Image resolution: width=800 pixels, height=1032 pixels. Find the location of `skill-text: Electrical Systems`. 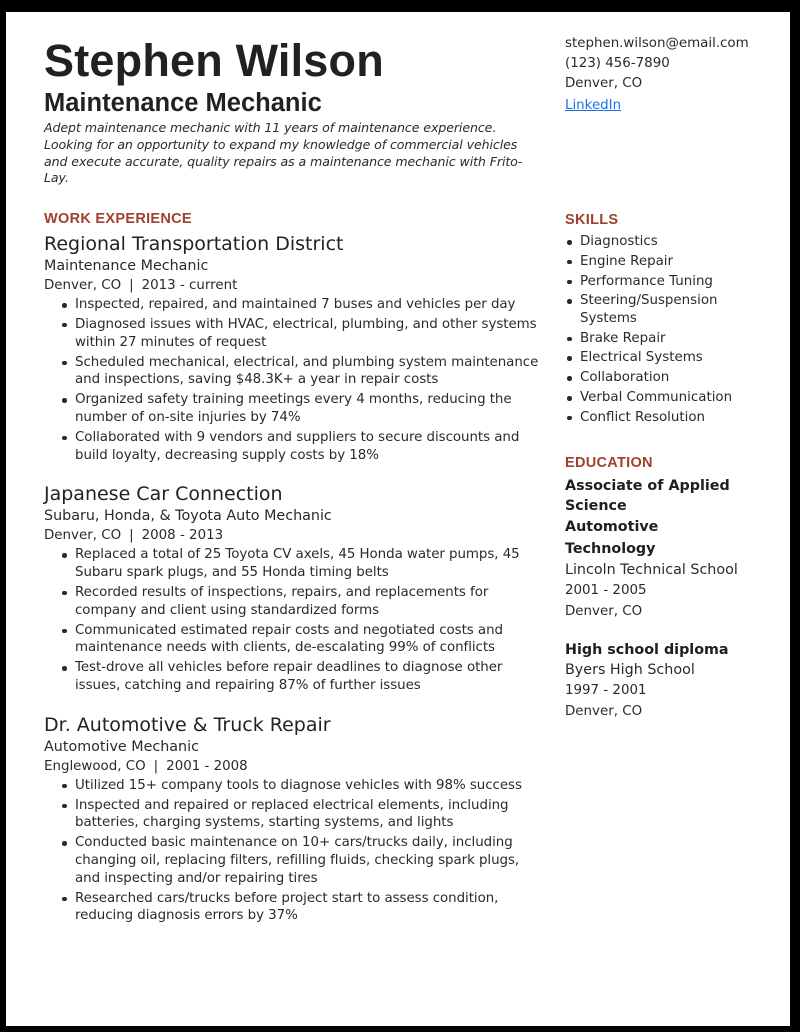

skill-text: Electrical Systems is located at coordinates (641, 358).